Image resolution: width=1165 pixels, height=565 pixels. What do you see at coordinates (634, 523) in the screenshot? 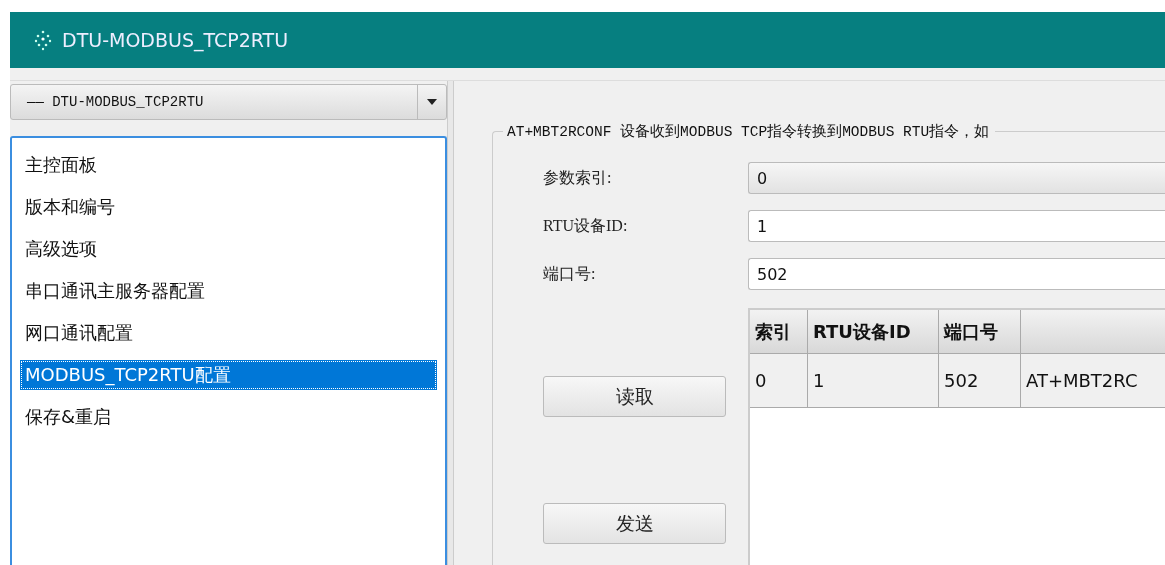
I see `action-button: 发送` at bounding box center [634, 523].